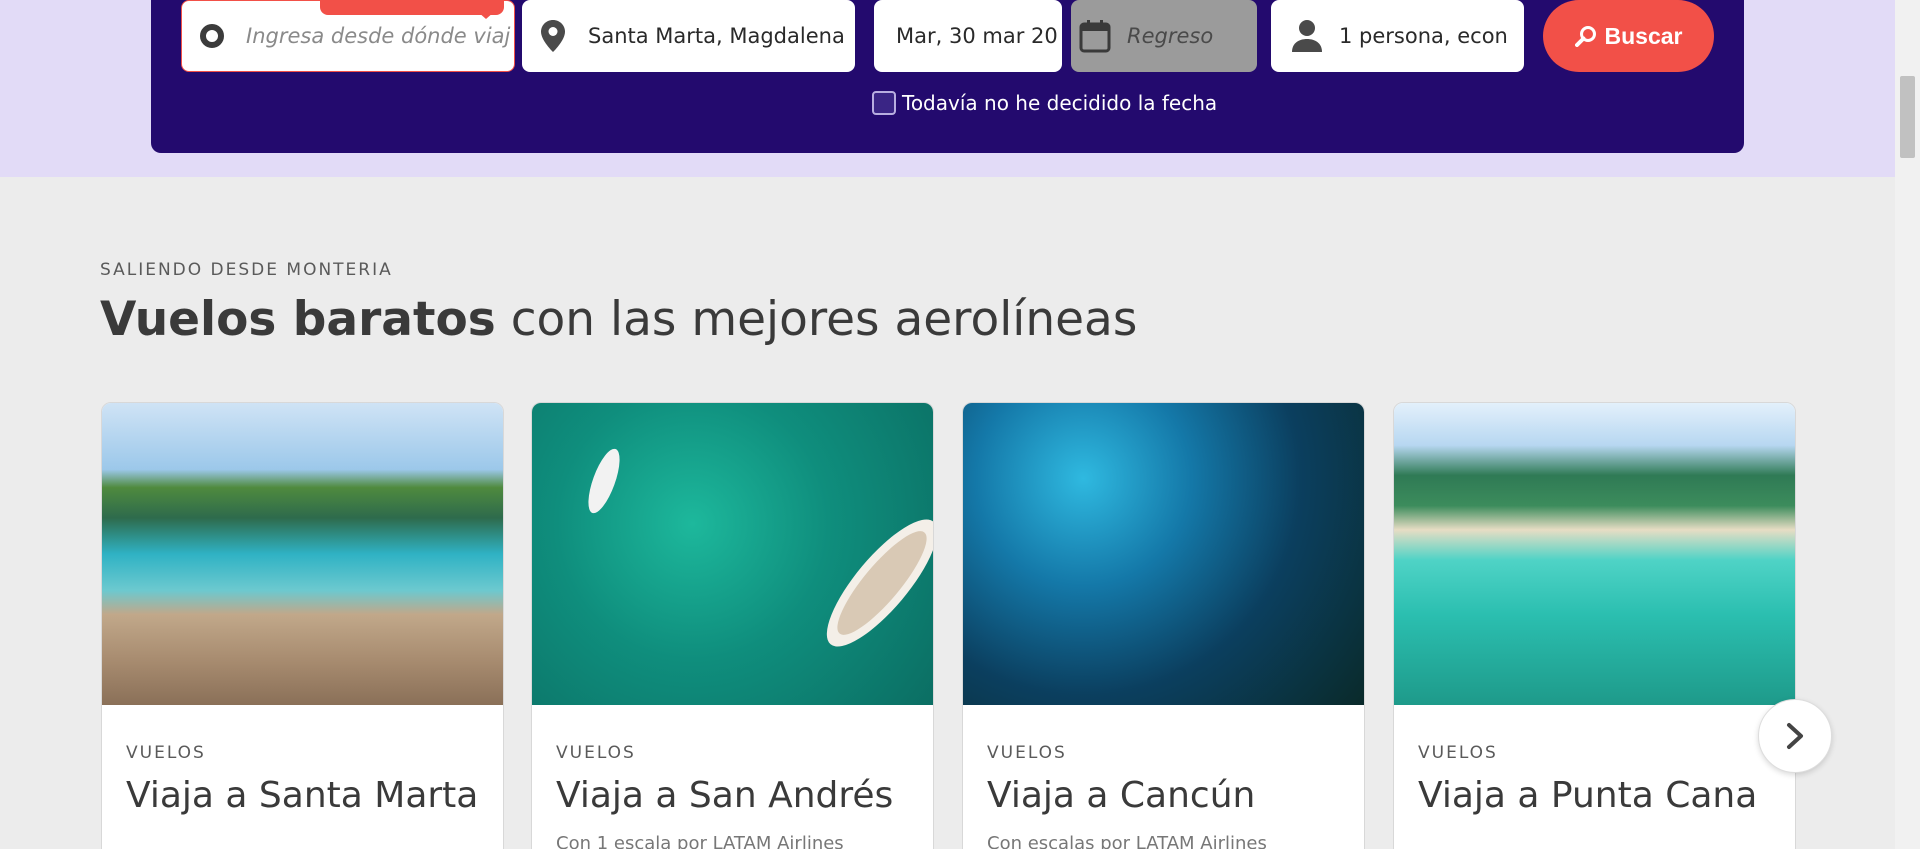 This screenshot has height=849, width=1920. Describe the element at coordinates (1587, 795) in the screenshot. I see `card-title: Viaja a Punta Cana` at that location.